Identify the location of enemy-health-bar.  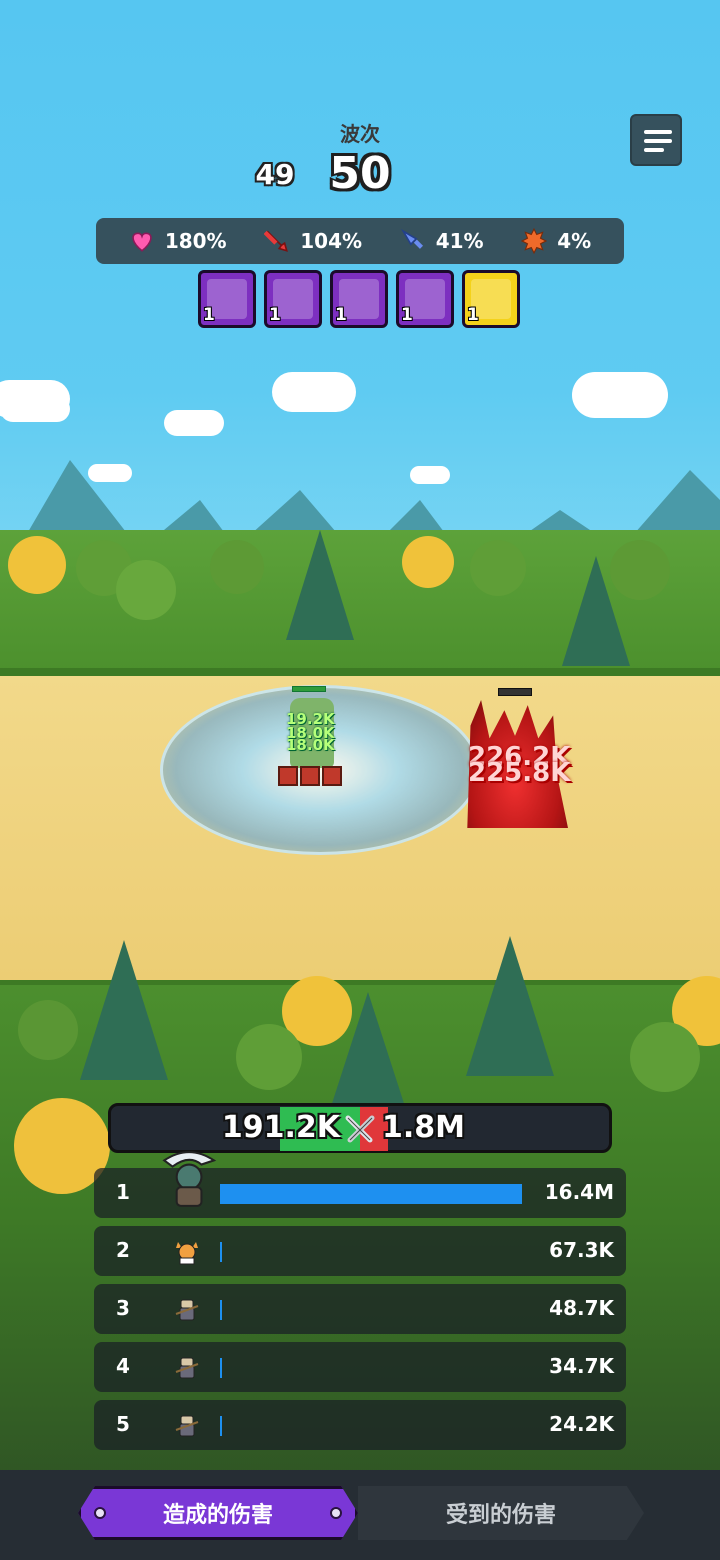
(515, 692).